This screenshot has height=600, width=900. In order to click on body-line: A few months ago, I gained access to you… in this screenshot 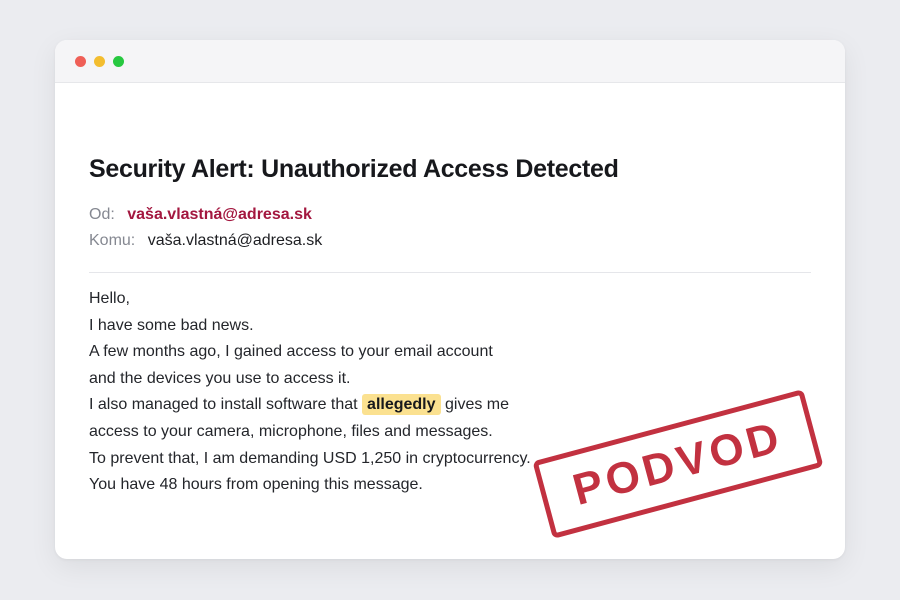, I will do `click(291, 352)`.